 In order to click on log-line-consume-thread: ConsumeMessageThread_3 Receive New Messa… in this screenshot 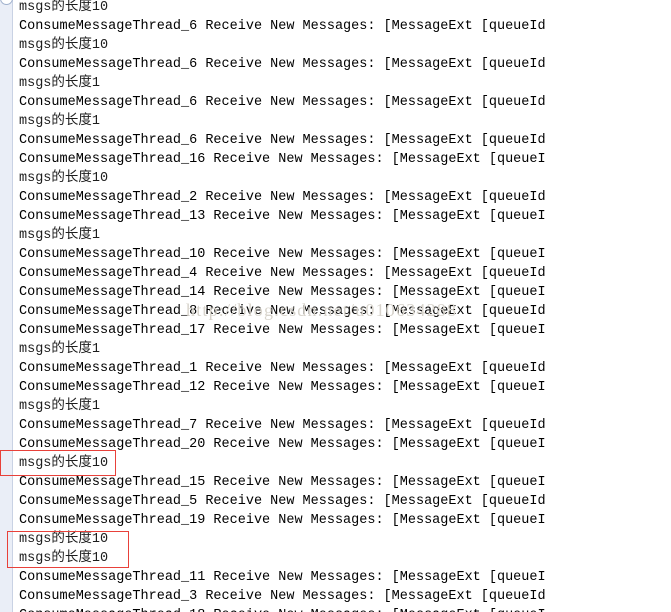, I will do `click(282, 596)`.